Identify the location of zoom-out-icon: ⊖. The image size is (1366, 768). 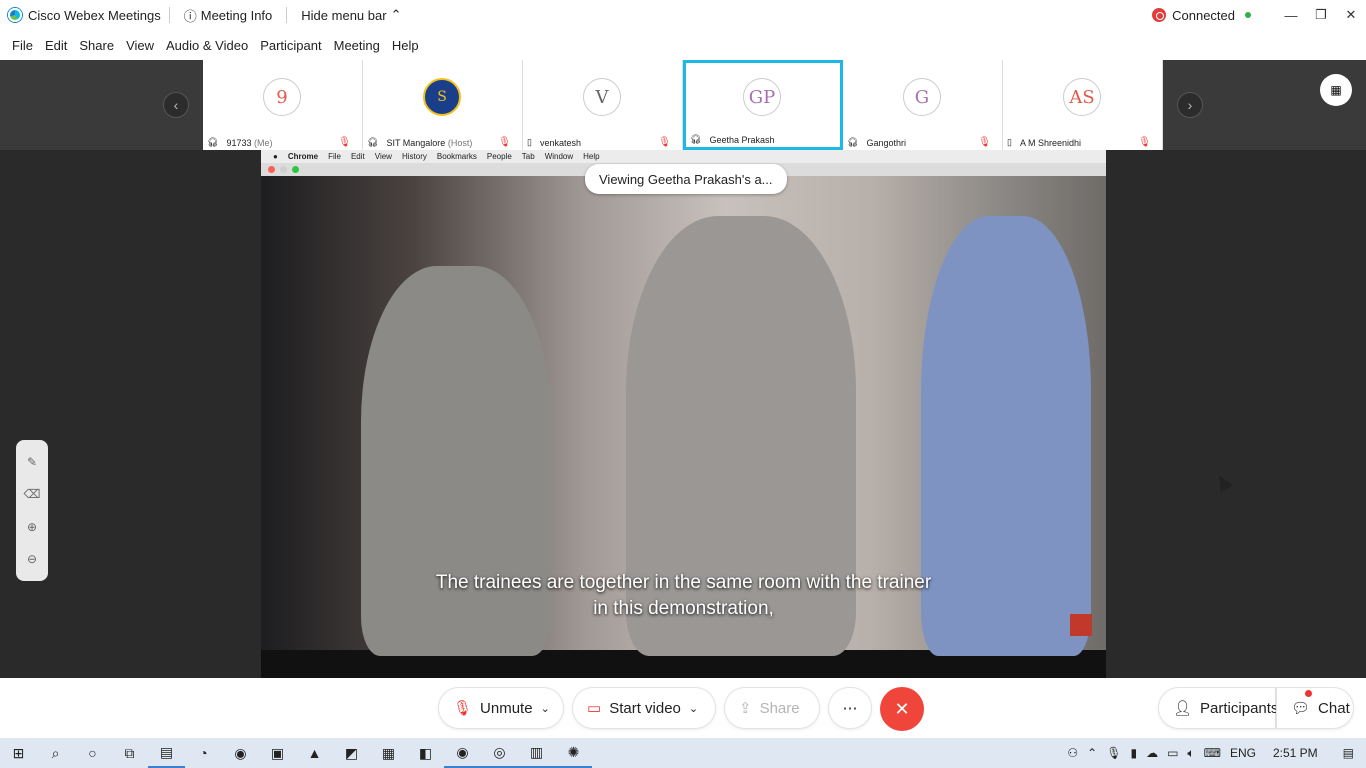
(32, 559).